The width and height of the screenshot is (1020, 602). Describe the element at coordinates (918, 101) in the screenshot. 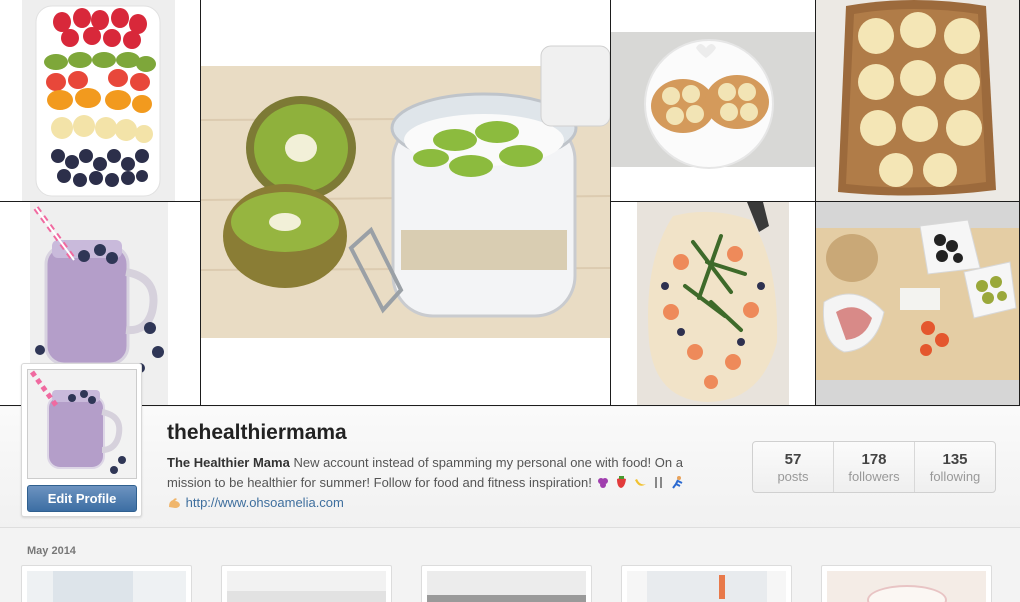

I see `cover-photo-banana-toast` at that location.